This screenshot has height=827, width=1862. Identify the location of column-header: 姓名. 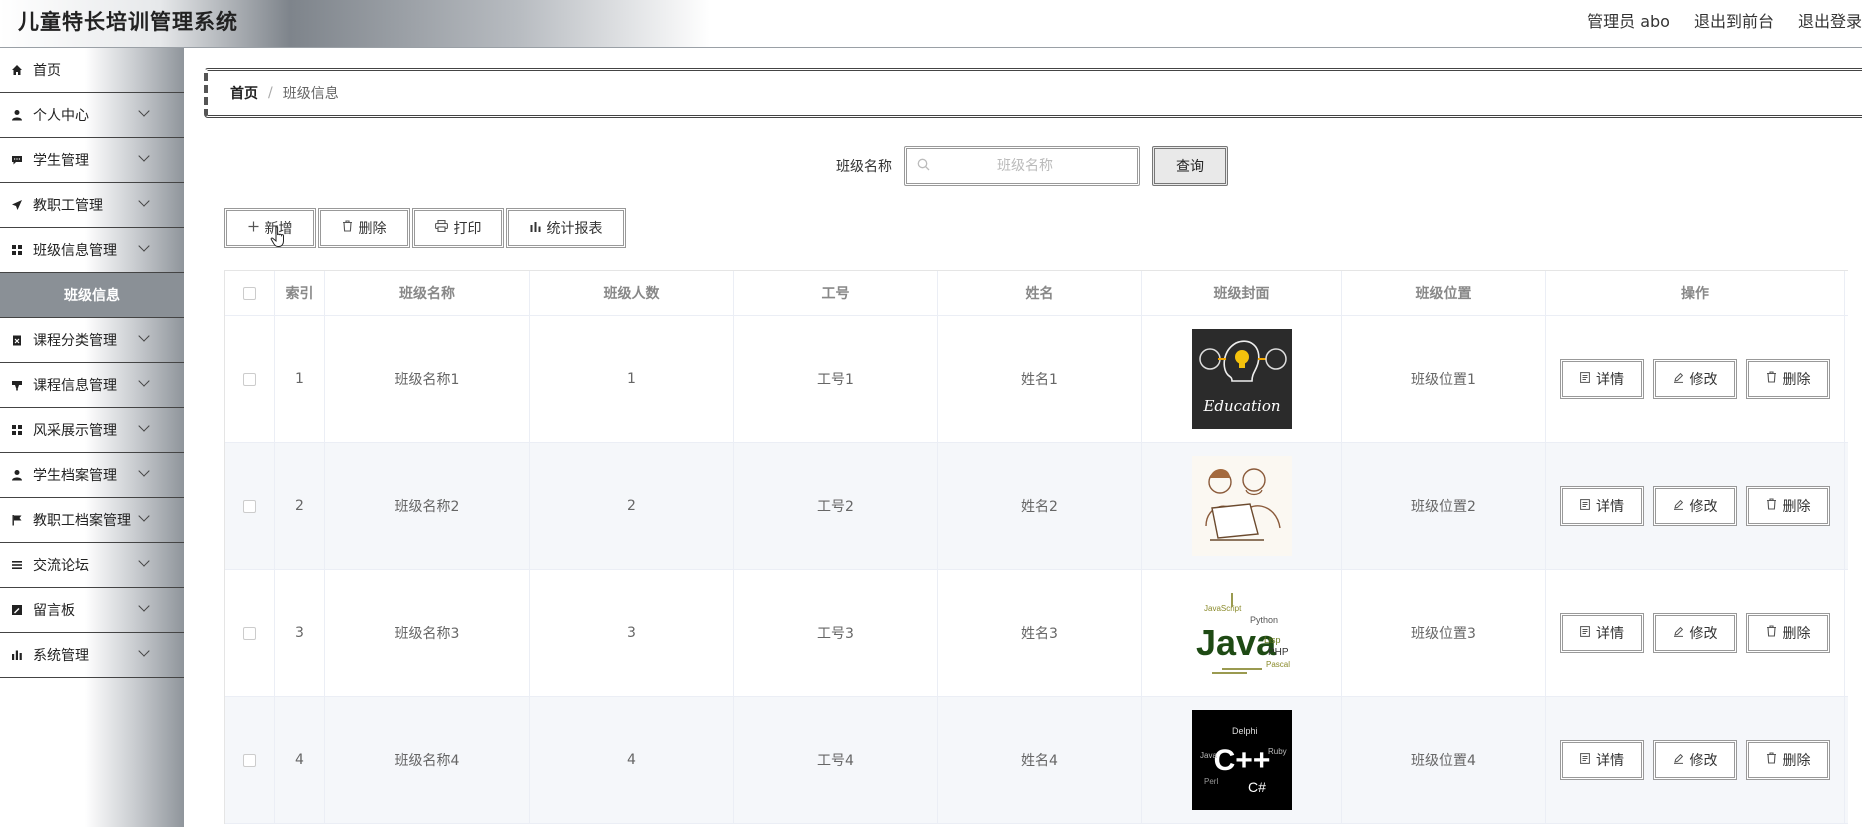
(1040, 293).